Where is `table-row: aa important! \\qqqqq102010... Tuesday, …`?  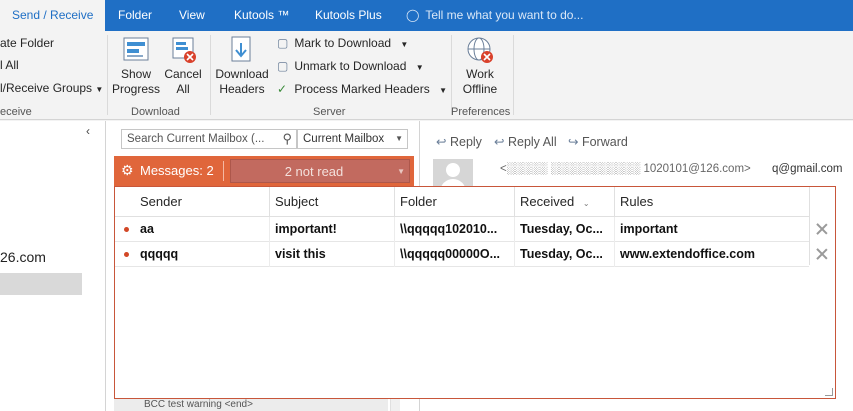 table-row: aa important! \\qqqqq102010... Tuesday, … is located at coordinates (462, 229).